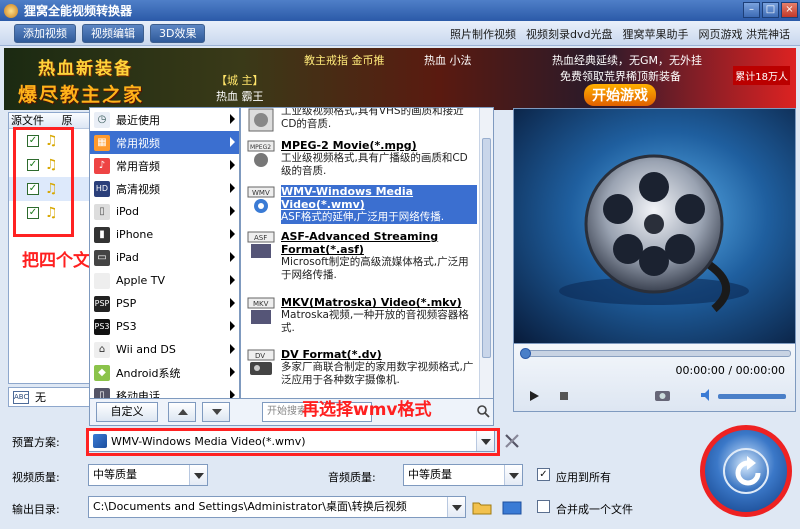 The height and width of the screenshot is (529, 800). Describe the element at coordinates (102, 211) in the screenshot. I see `ipod-icon: ▯` at that location.